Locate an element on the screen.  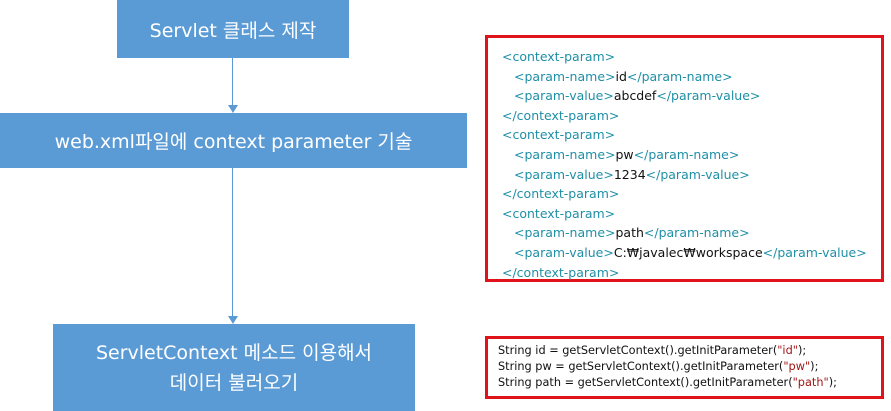
flow-arrow-2-head is located at coordinates (233, 320).